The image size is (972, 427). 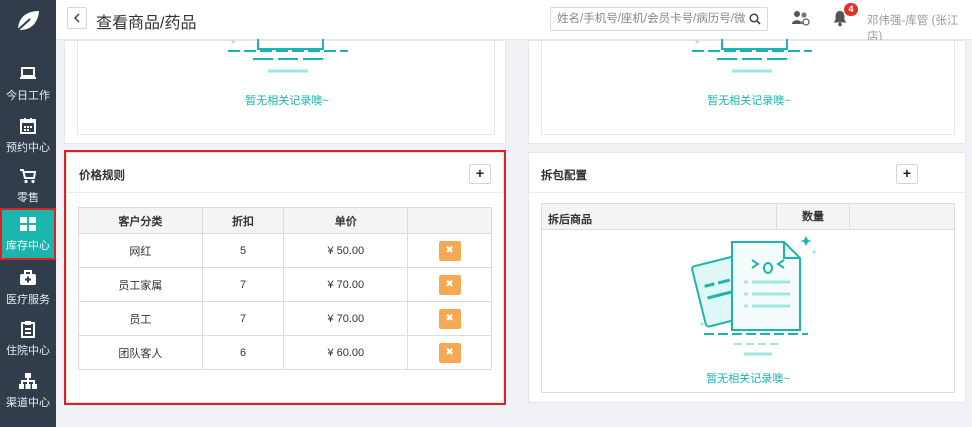 I want to click on top-right-empty-box: 暂无相关记录噢~, so click(x=748, y=87).